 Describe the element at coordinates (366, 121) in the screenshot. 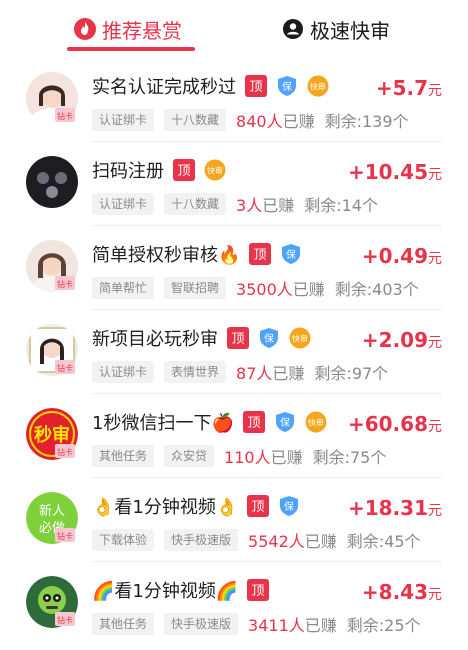

I see `remaining-count: 剩余:139个` at that location.